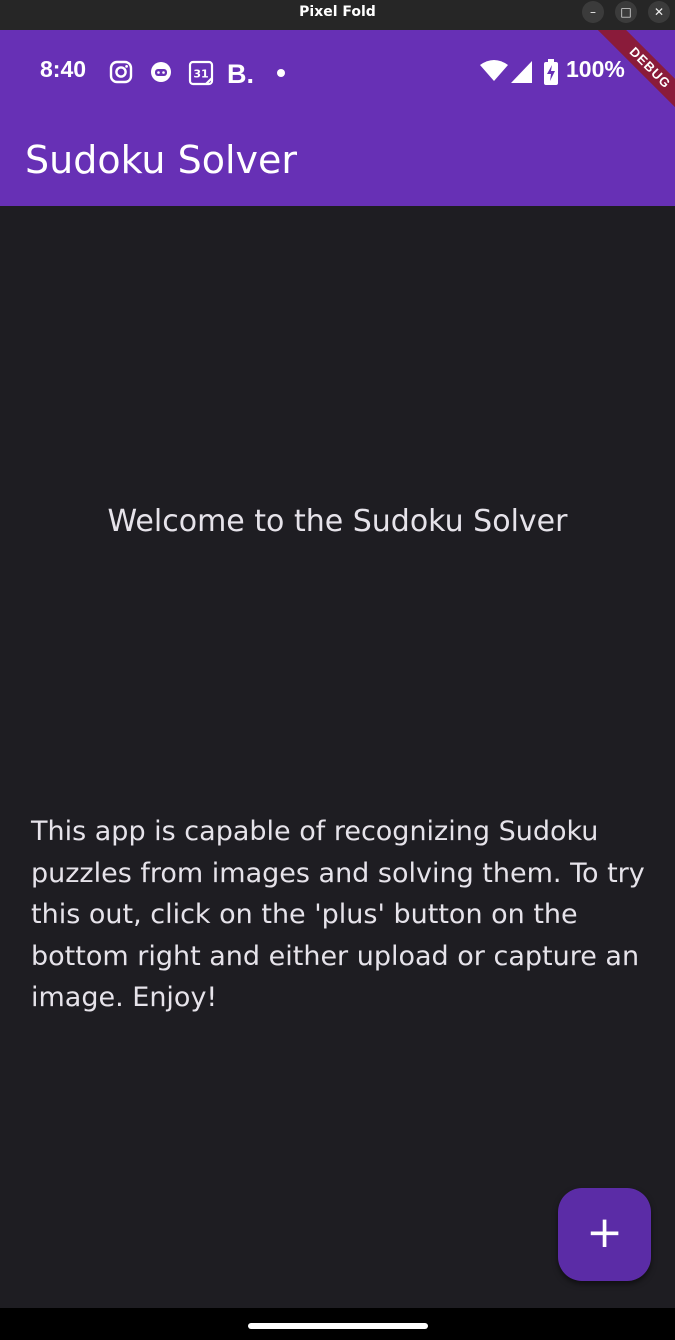  I want to click on b-app-icon: B., so click(240, 73).